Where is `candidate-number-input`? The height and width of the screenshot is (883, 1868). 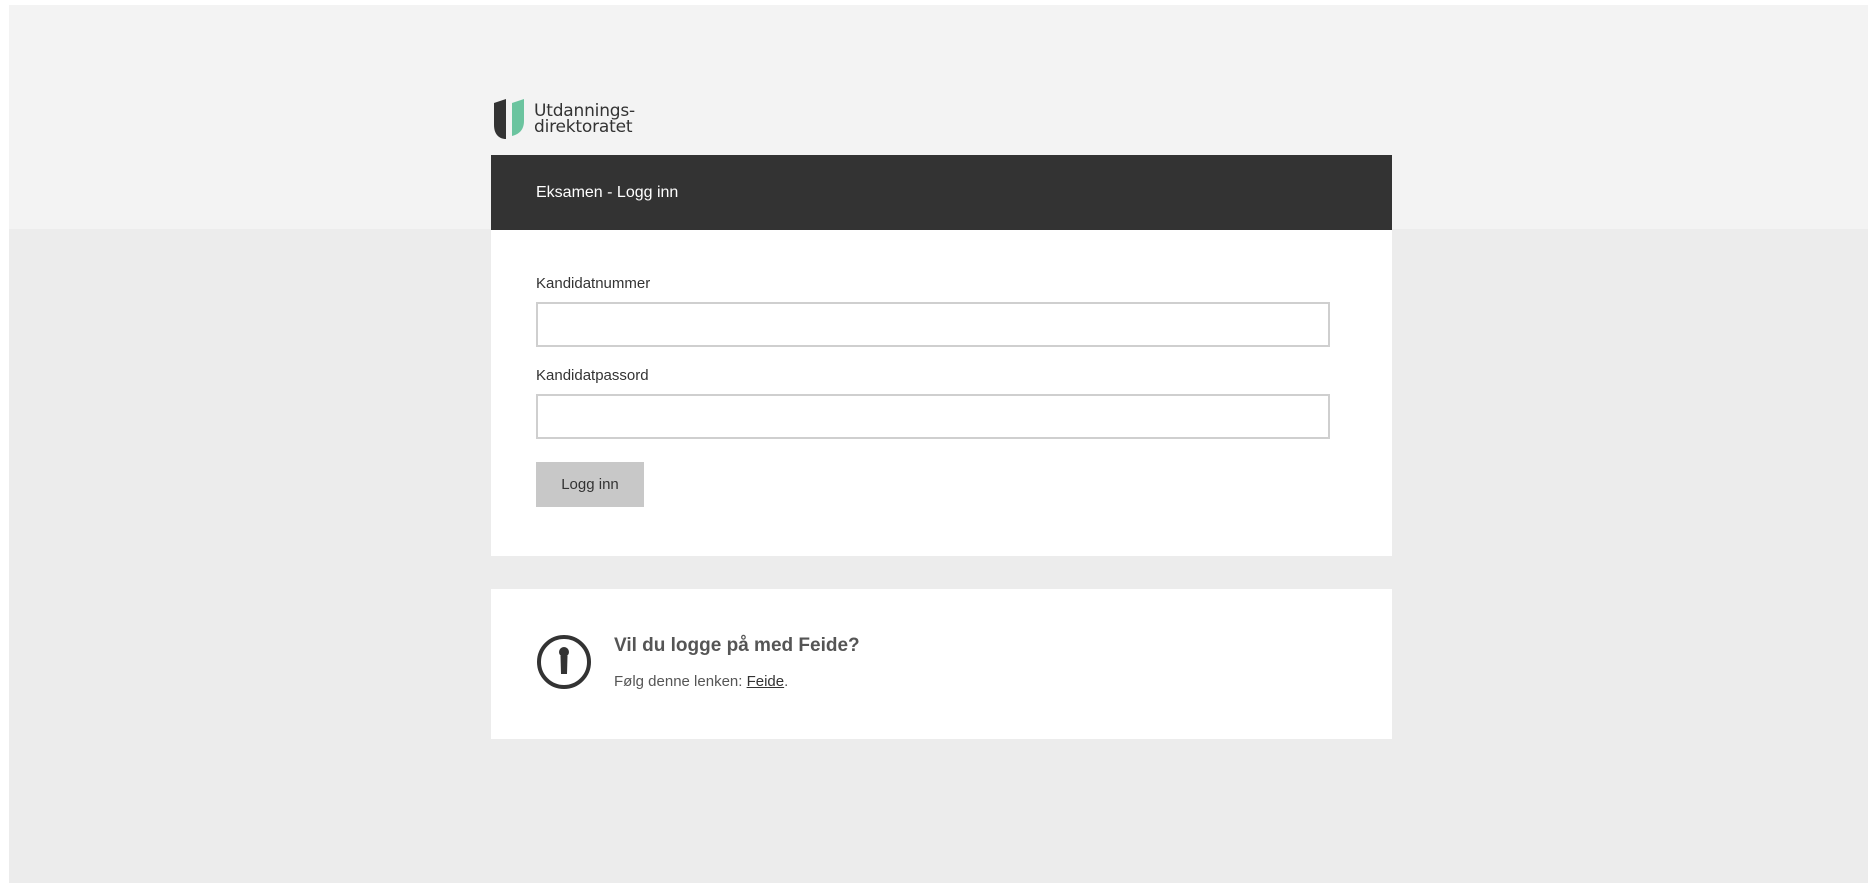
candidate-number-input is located at coordinates (933, 324).